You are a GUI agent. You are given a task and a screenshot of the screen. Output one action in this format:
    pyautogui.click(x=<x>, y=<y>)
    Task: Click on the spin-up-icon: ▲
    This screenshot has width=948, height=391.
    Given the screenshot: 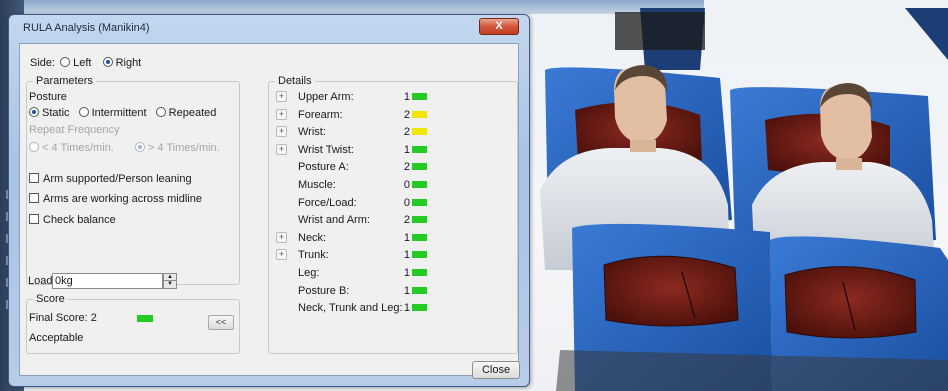 What is the action you would take?
    pyautogui.click(x=170, y=277)
    